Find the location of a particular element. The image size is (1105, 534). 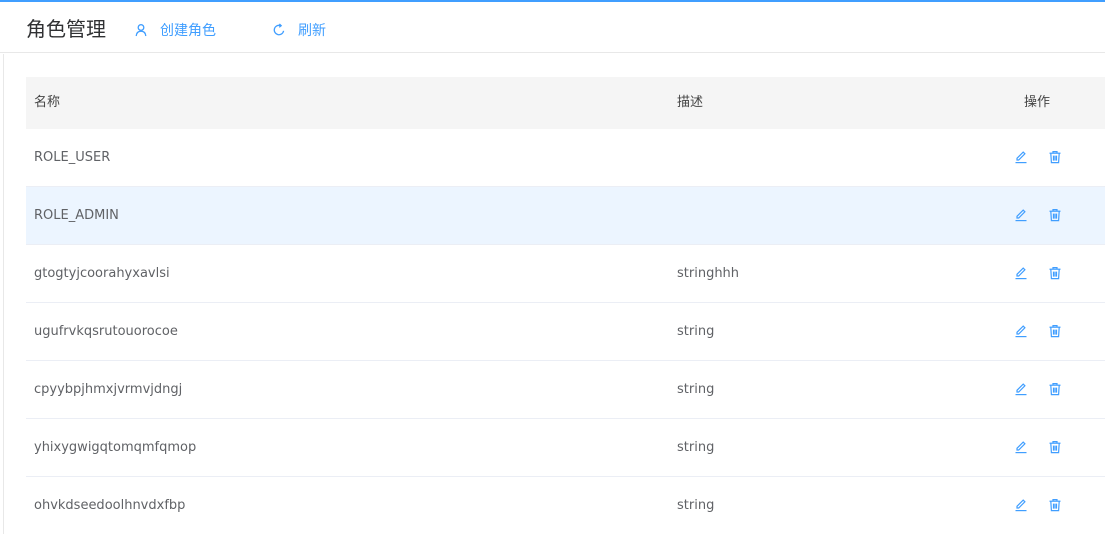

refresh-icon is located at coordinates (279, 30).